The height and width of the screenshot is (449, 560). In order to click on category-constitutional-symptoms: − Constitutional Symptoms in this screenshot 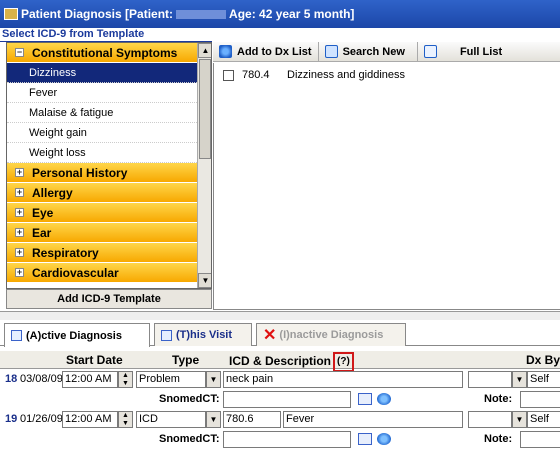, I will do `click(102, 53)`.